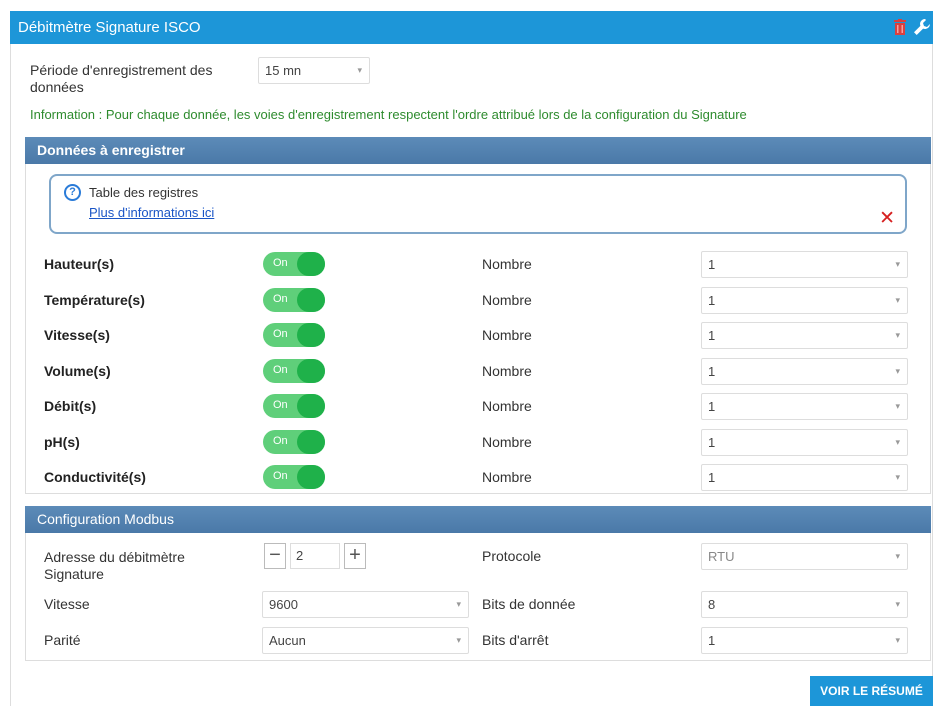  What do you see at coordinates (275, 556) in the screenshot?
I see `decrement-button: −` at bounding box center [275, 556].